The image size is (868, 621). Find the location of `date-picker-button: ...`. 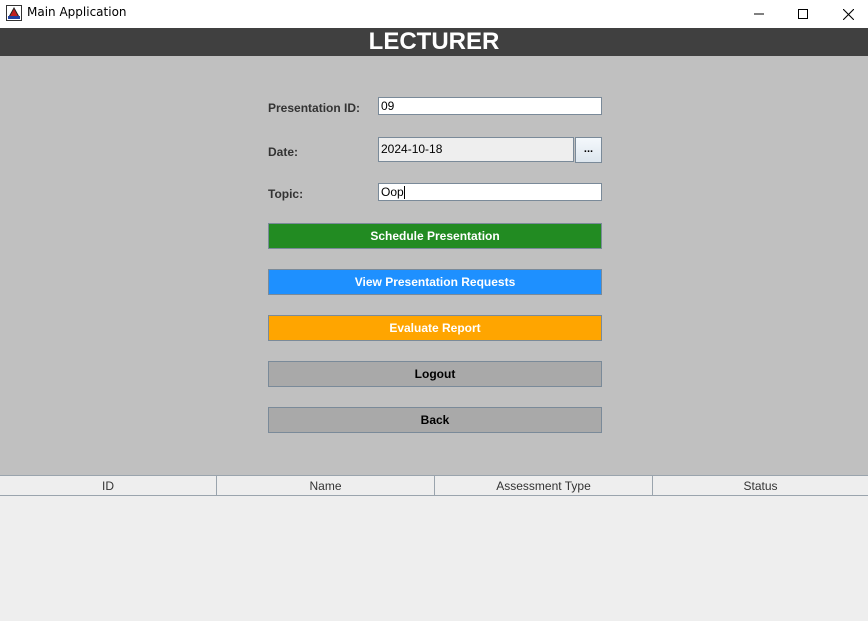

date-picker-button: ... is located at coordinates (588, 150).